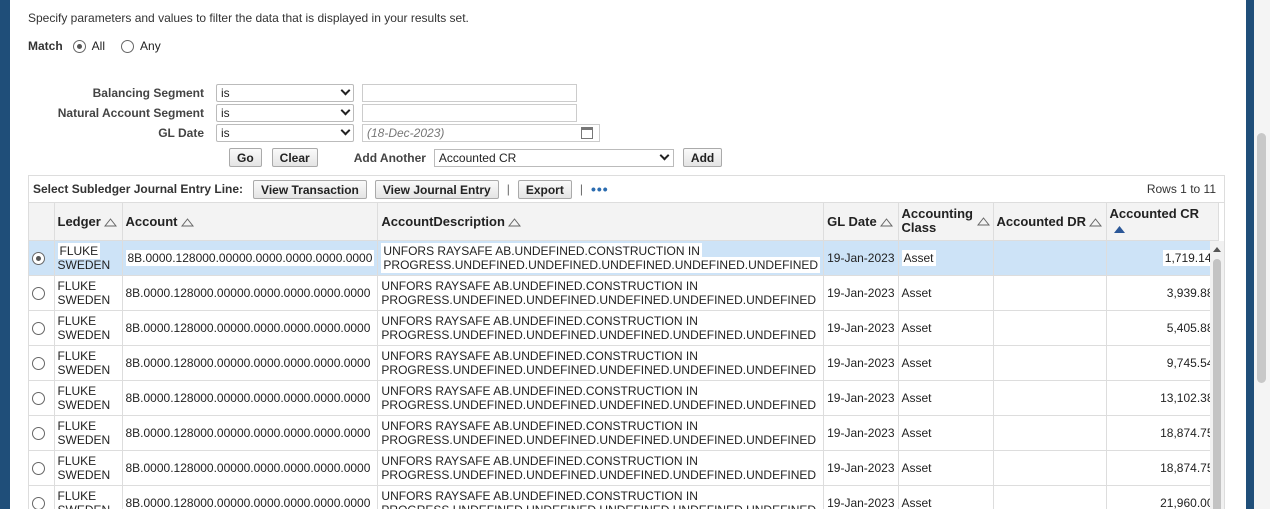 The height and width of the screenshot is (509, 1270). Describe the element at coordinates (1217, 384) in the screenshot. I see `scrollbar-thumb` at that location.